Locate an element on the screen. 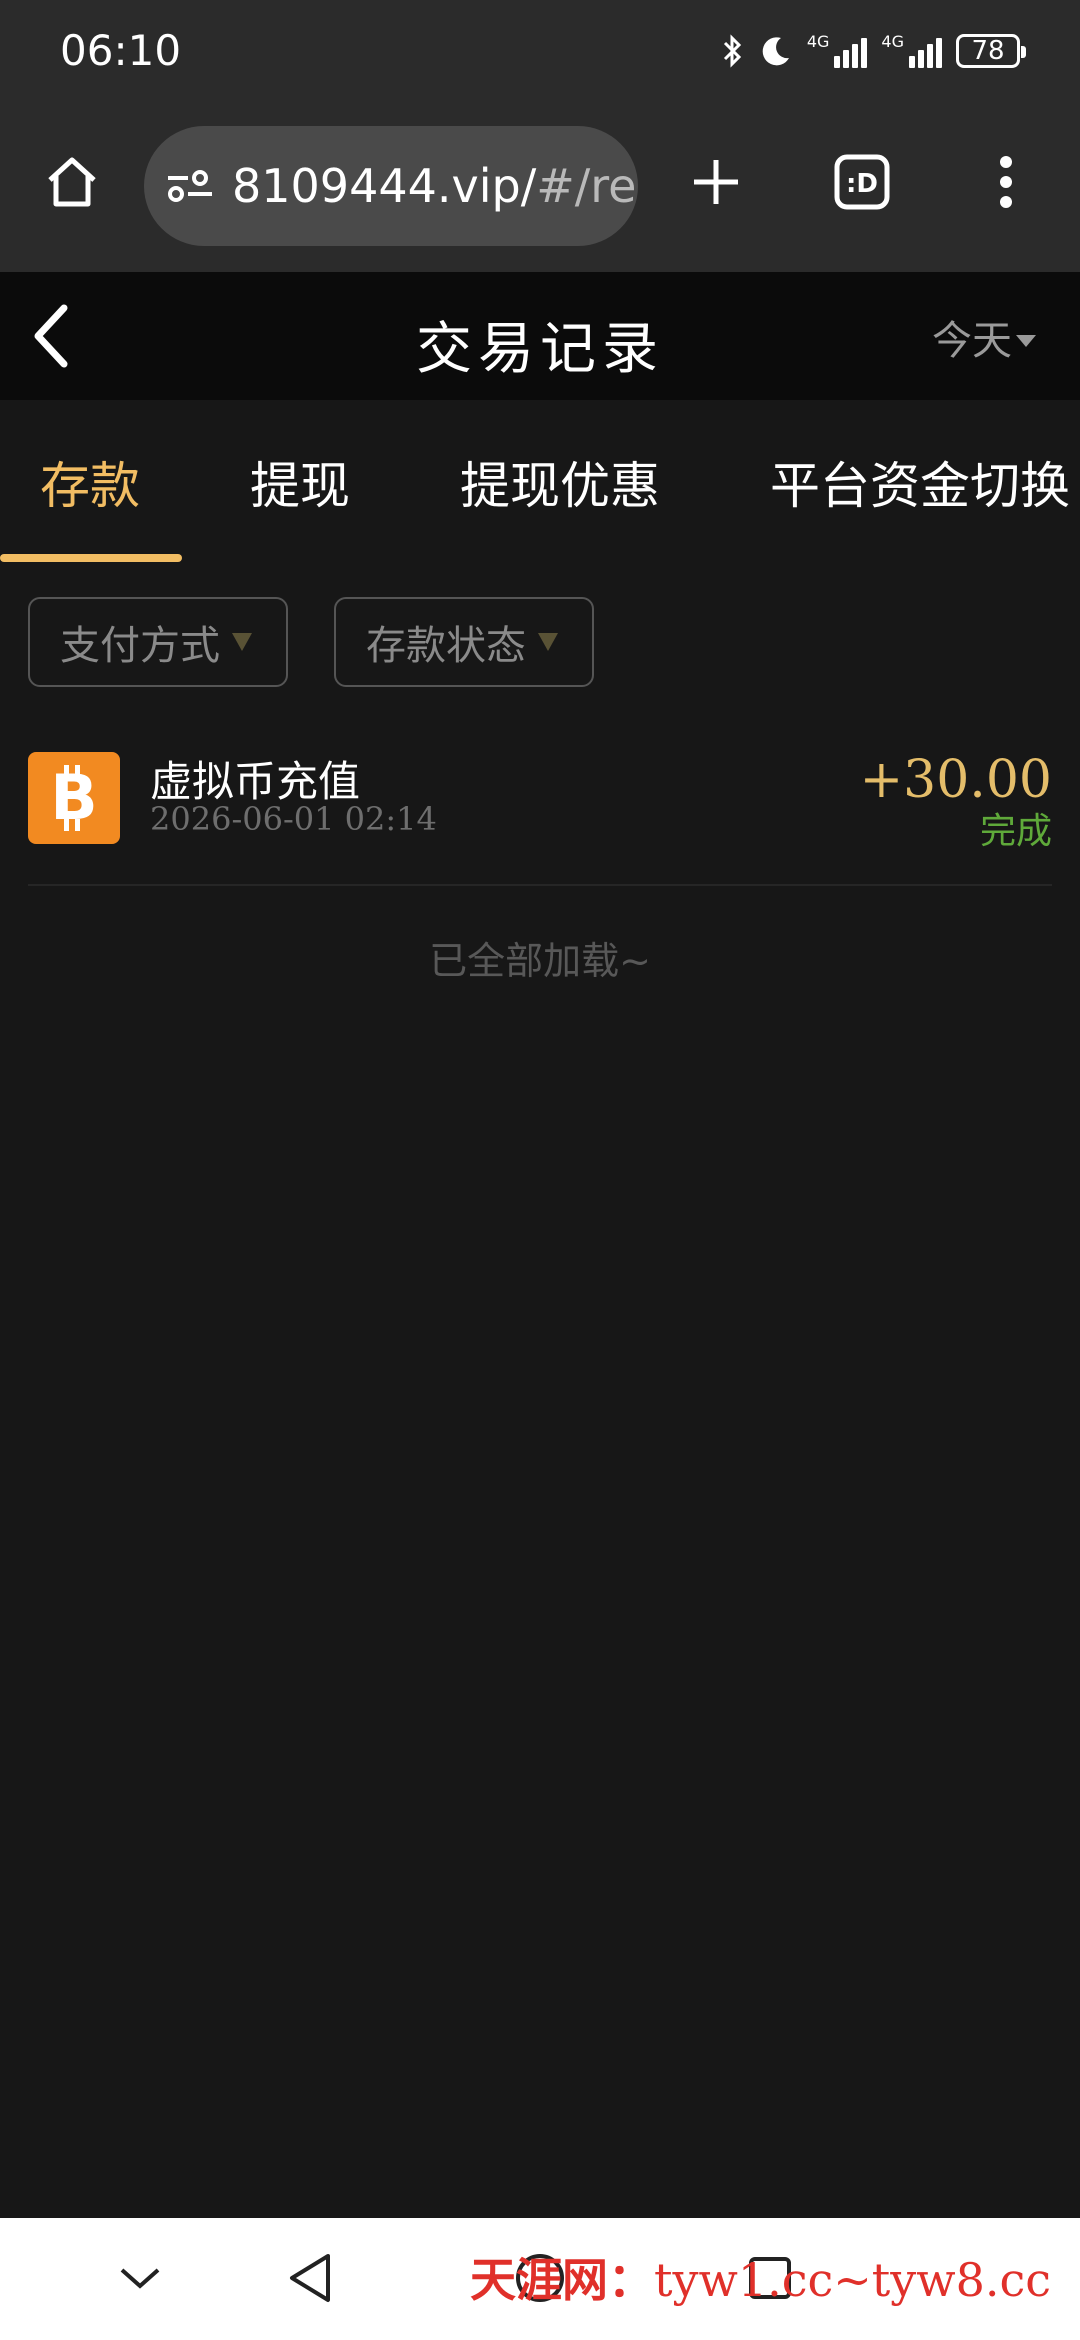 The height and width of the screenshot is (2340, 1080). end-of-list-note: 已全部加载~ is located at coordinates (540, 961).